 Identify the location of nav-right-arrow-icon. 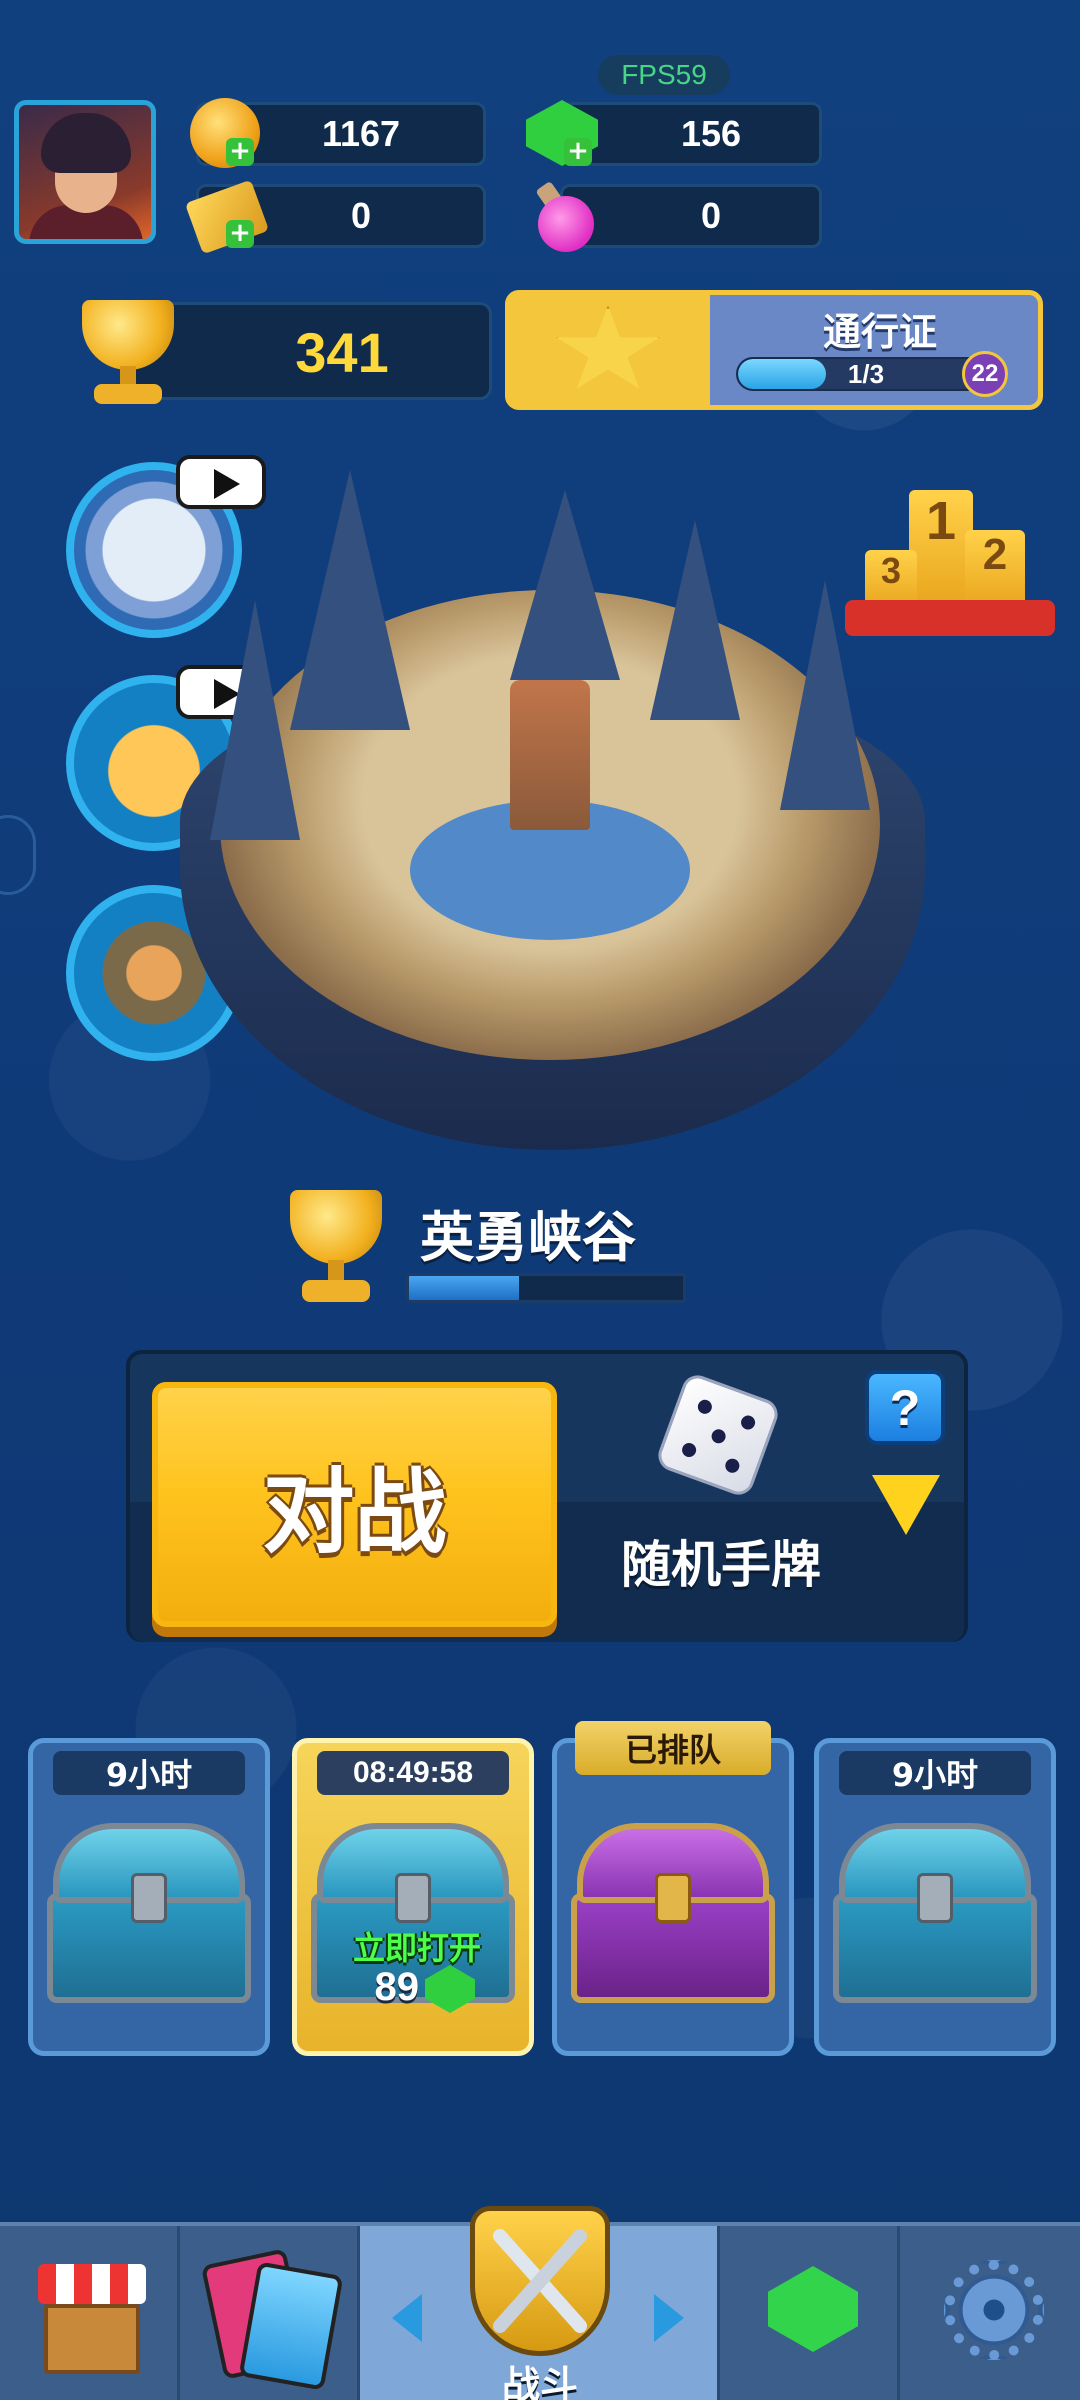
(669, 2318).